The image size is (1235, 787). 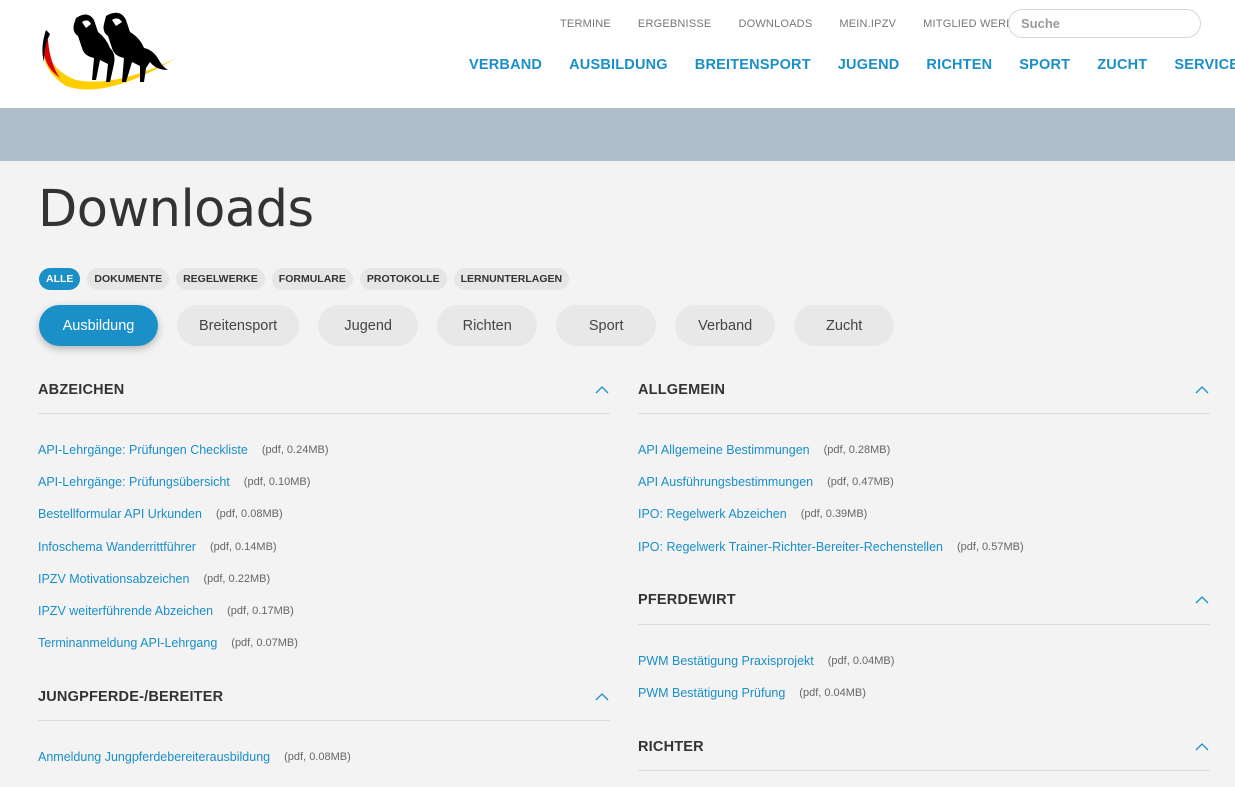 I want to click on section-title: ALLGEMEIN, so click(x=682, y=389).